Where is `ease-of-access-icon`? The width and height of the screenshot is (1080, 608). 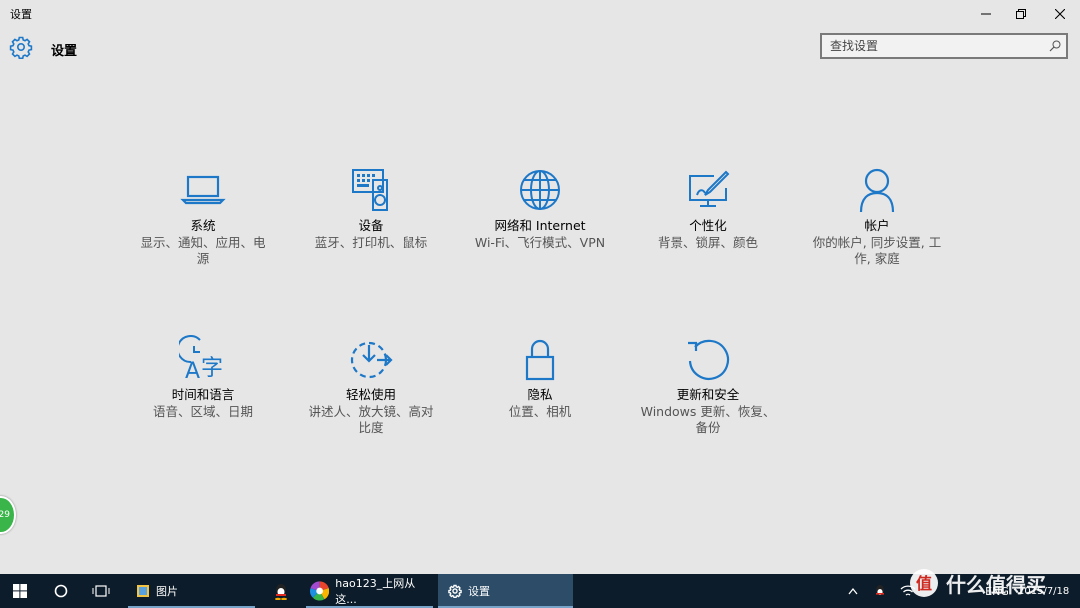 ease-of-access-icon is located at coordinates (371, 360).